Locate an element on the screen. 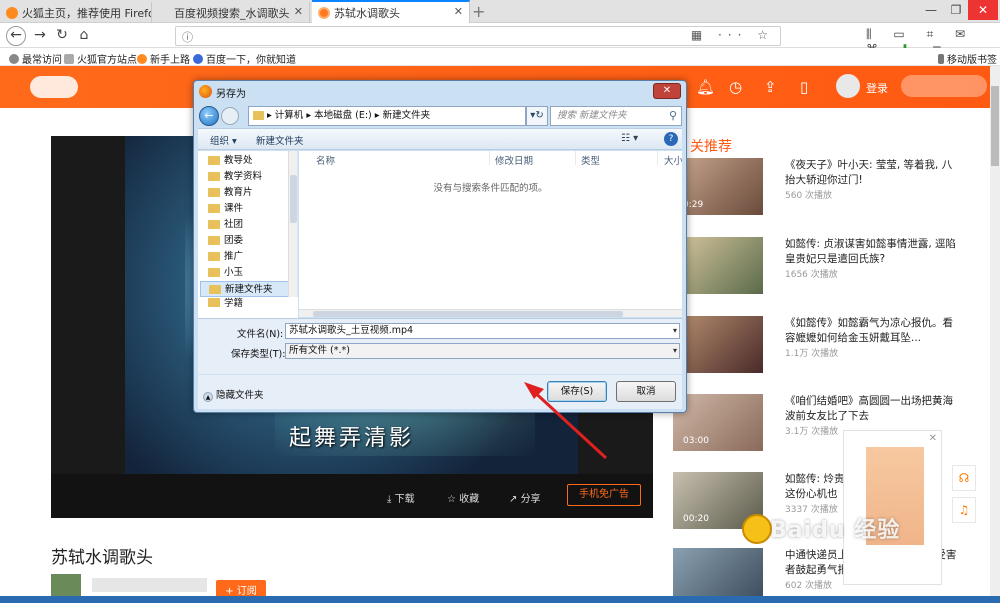  view-options-icon: ☷ ▾ is located at coordinates (629, 138).